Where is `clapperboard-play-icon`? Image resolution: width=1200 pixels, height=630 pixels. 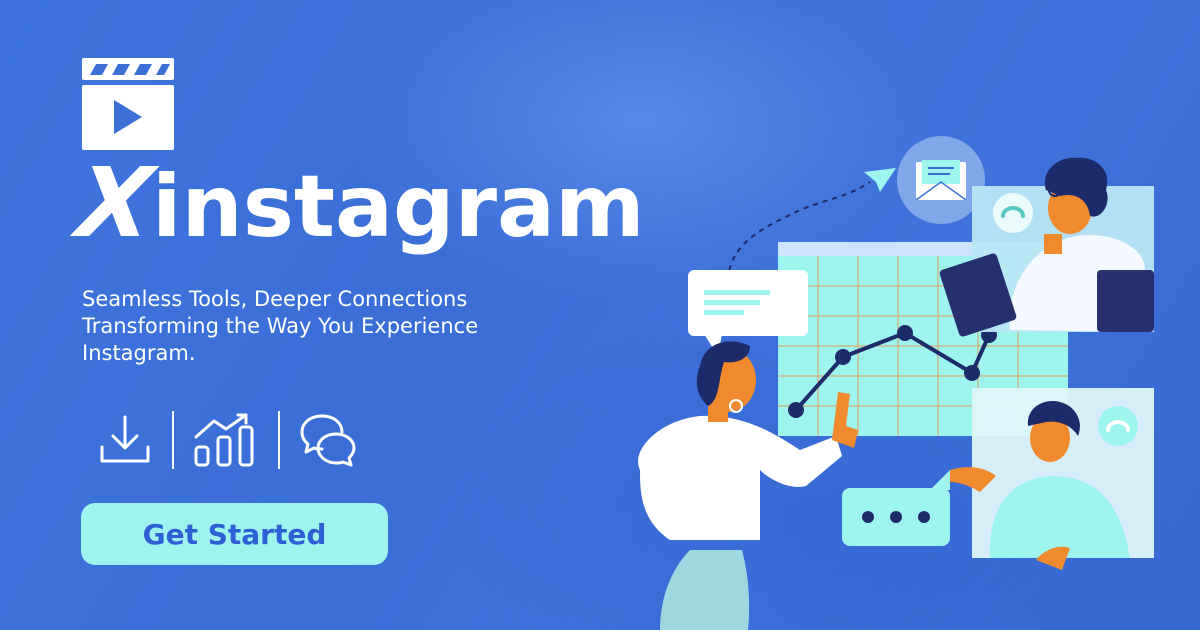 clapperboard-play-icon is located at coordinates (128, 104).